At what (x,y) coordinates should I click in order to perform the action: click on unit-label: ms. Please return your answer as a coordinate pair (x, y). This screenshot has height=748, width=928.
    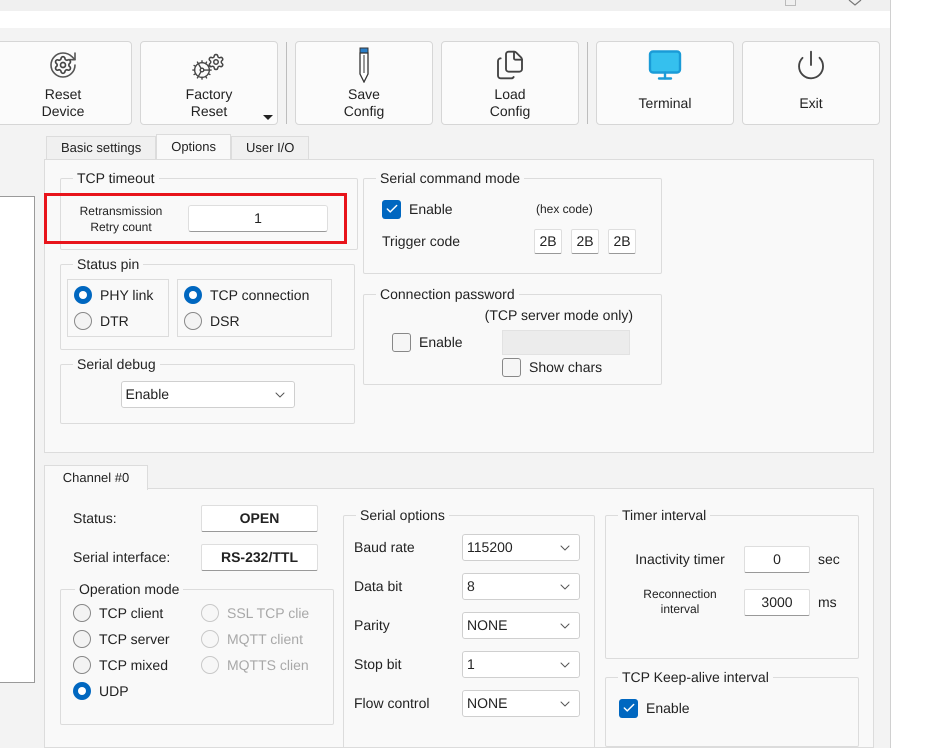
    Looking at the image, I should click on (827, 602).